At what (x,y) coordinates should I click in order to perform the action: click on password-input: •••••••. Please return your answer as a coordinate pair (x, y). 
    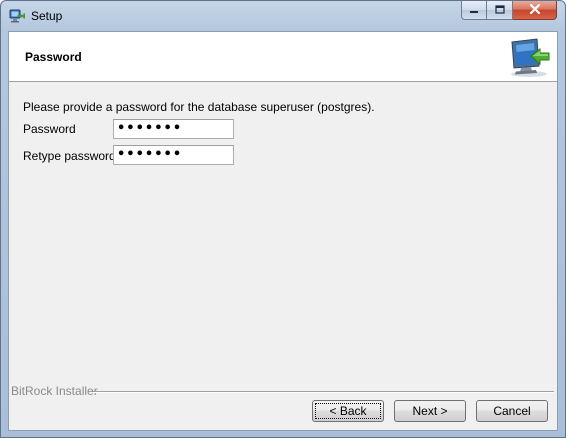
    Looking at the image, I should click on (173, 129).